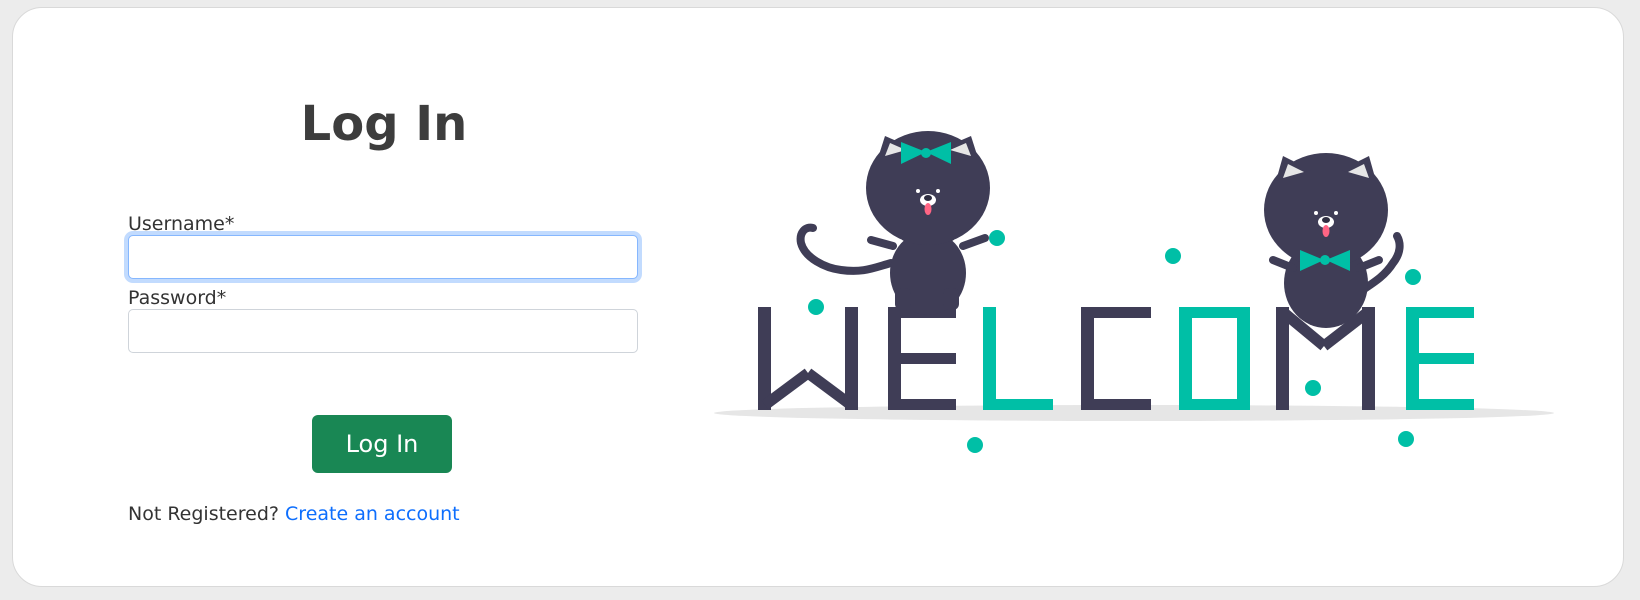 This screenshot has height=600, width=1640. Describe the element at coordinates (1214, 358) in the screenshot. I see `letter-o` at that location.